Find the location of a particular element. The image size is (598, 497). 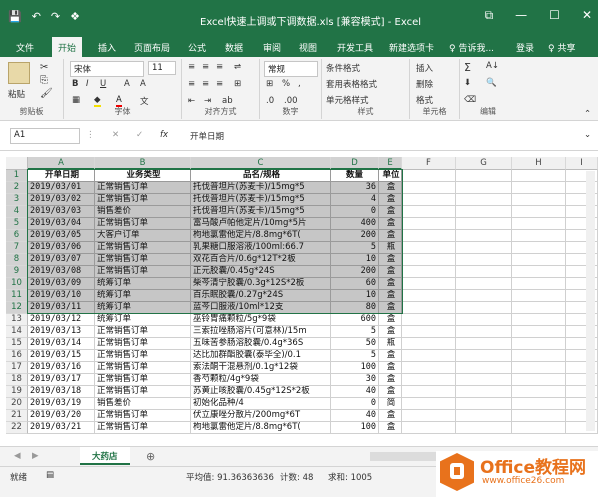

delete-cells-button: 删除 is located at coordinates (424, 84).